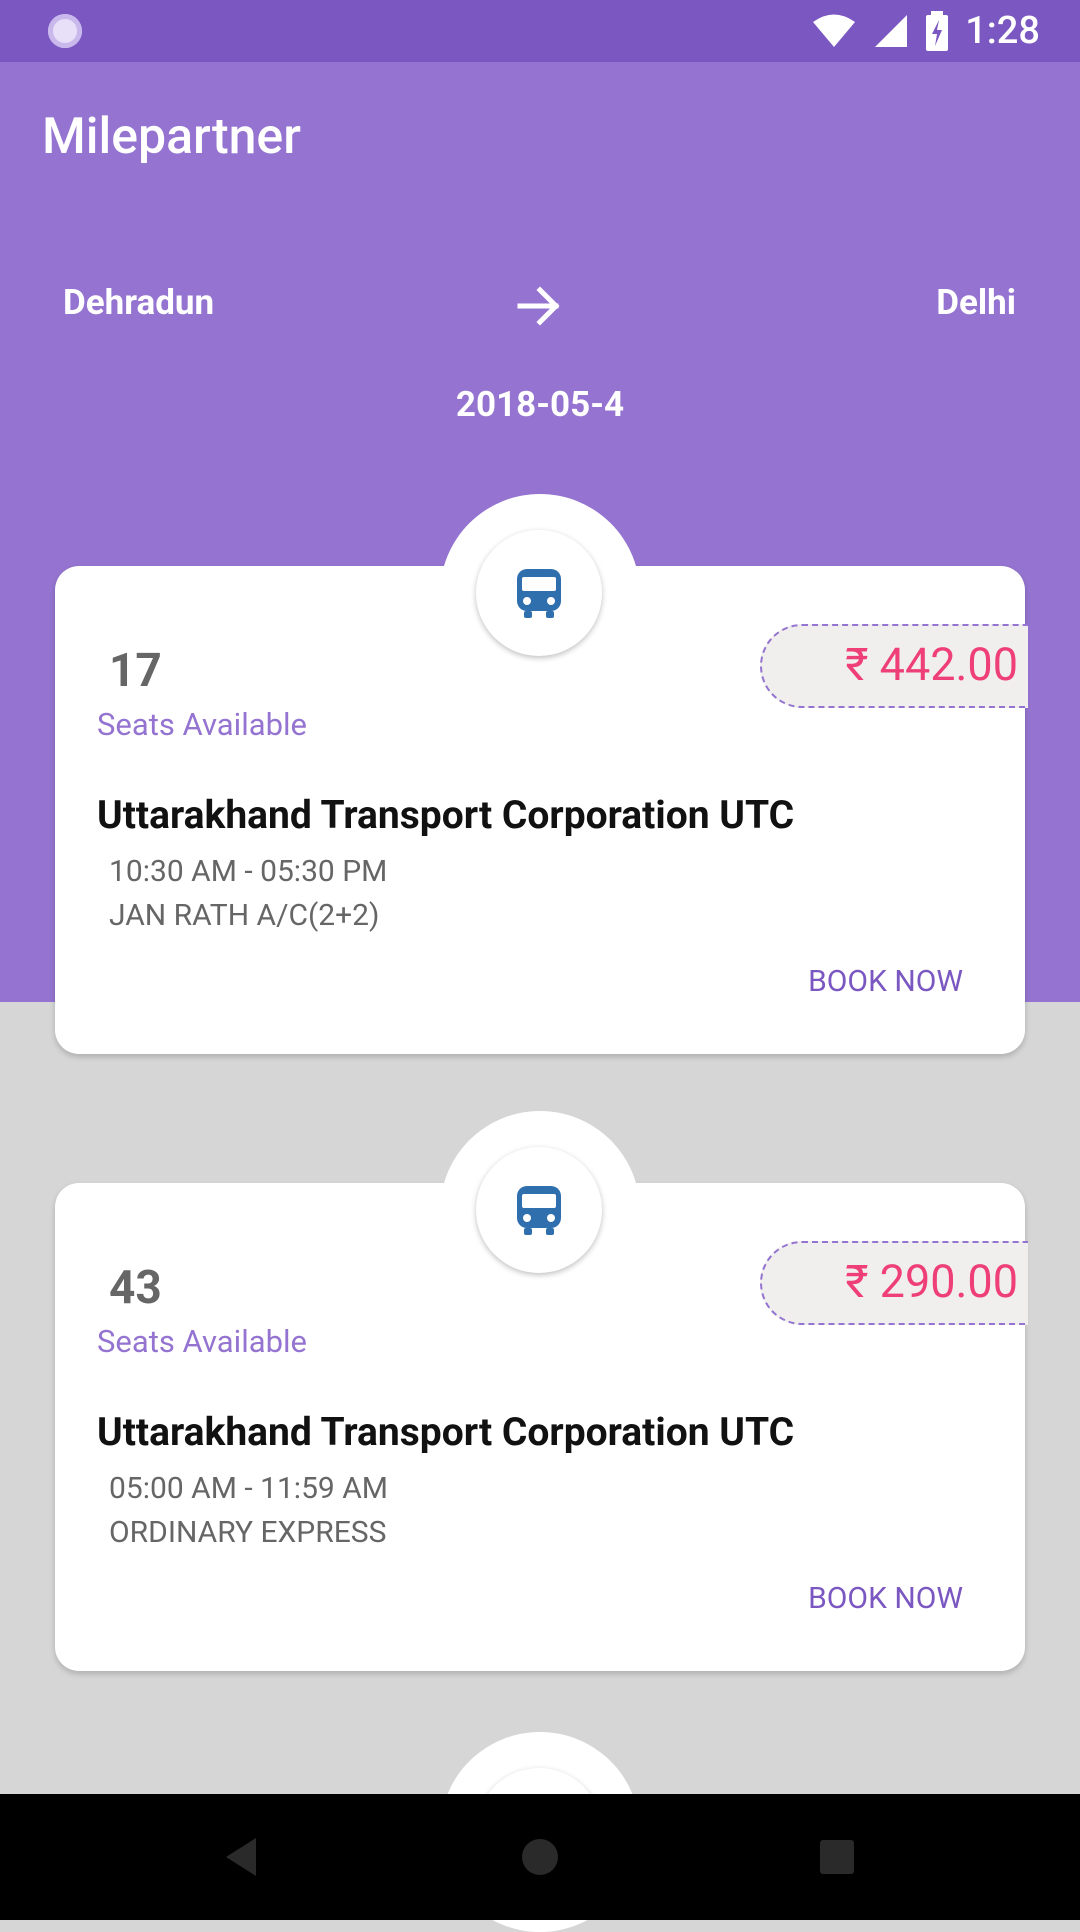 Image resolution: width=1080 pixels, height=1932 pixels. Describe the element at coordinates (837, 1857) in the screenshot. I see `recents-icon` at that location.